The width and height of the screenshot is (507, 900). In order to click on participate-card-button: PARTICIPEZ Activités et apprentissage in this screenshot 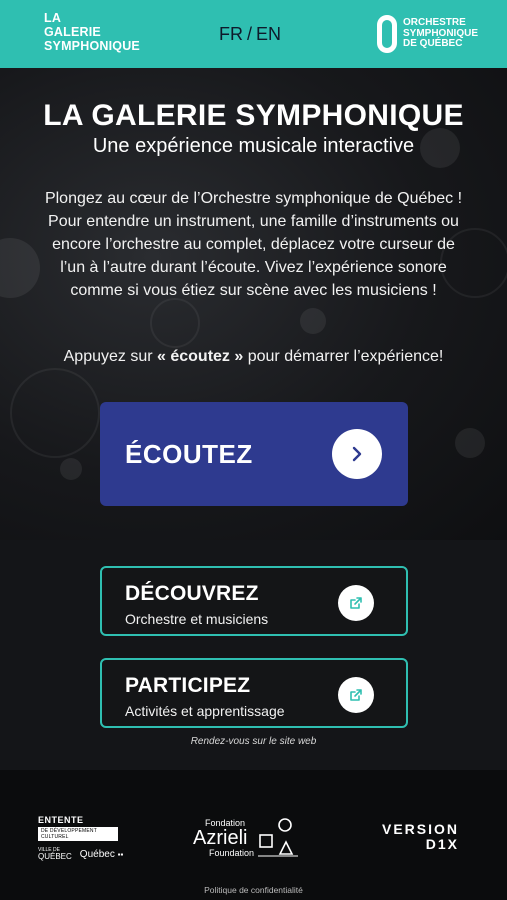, I will do `click(254, 693)`.